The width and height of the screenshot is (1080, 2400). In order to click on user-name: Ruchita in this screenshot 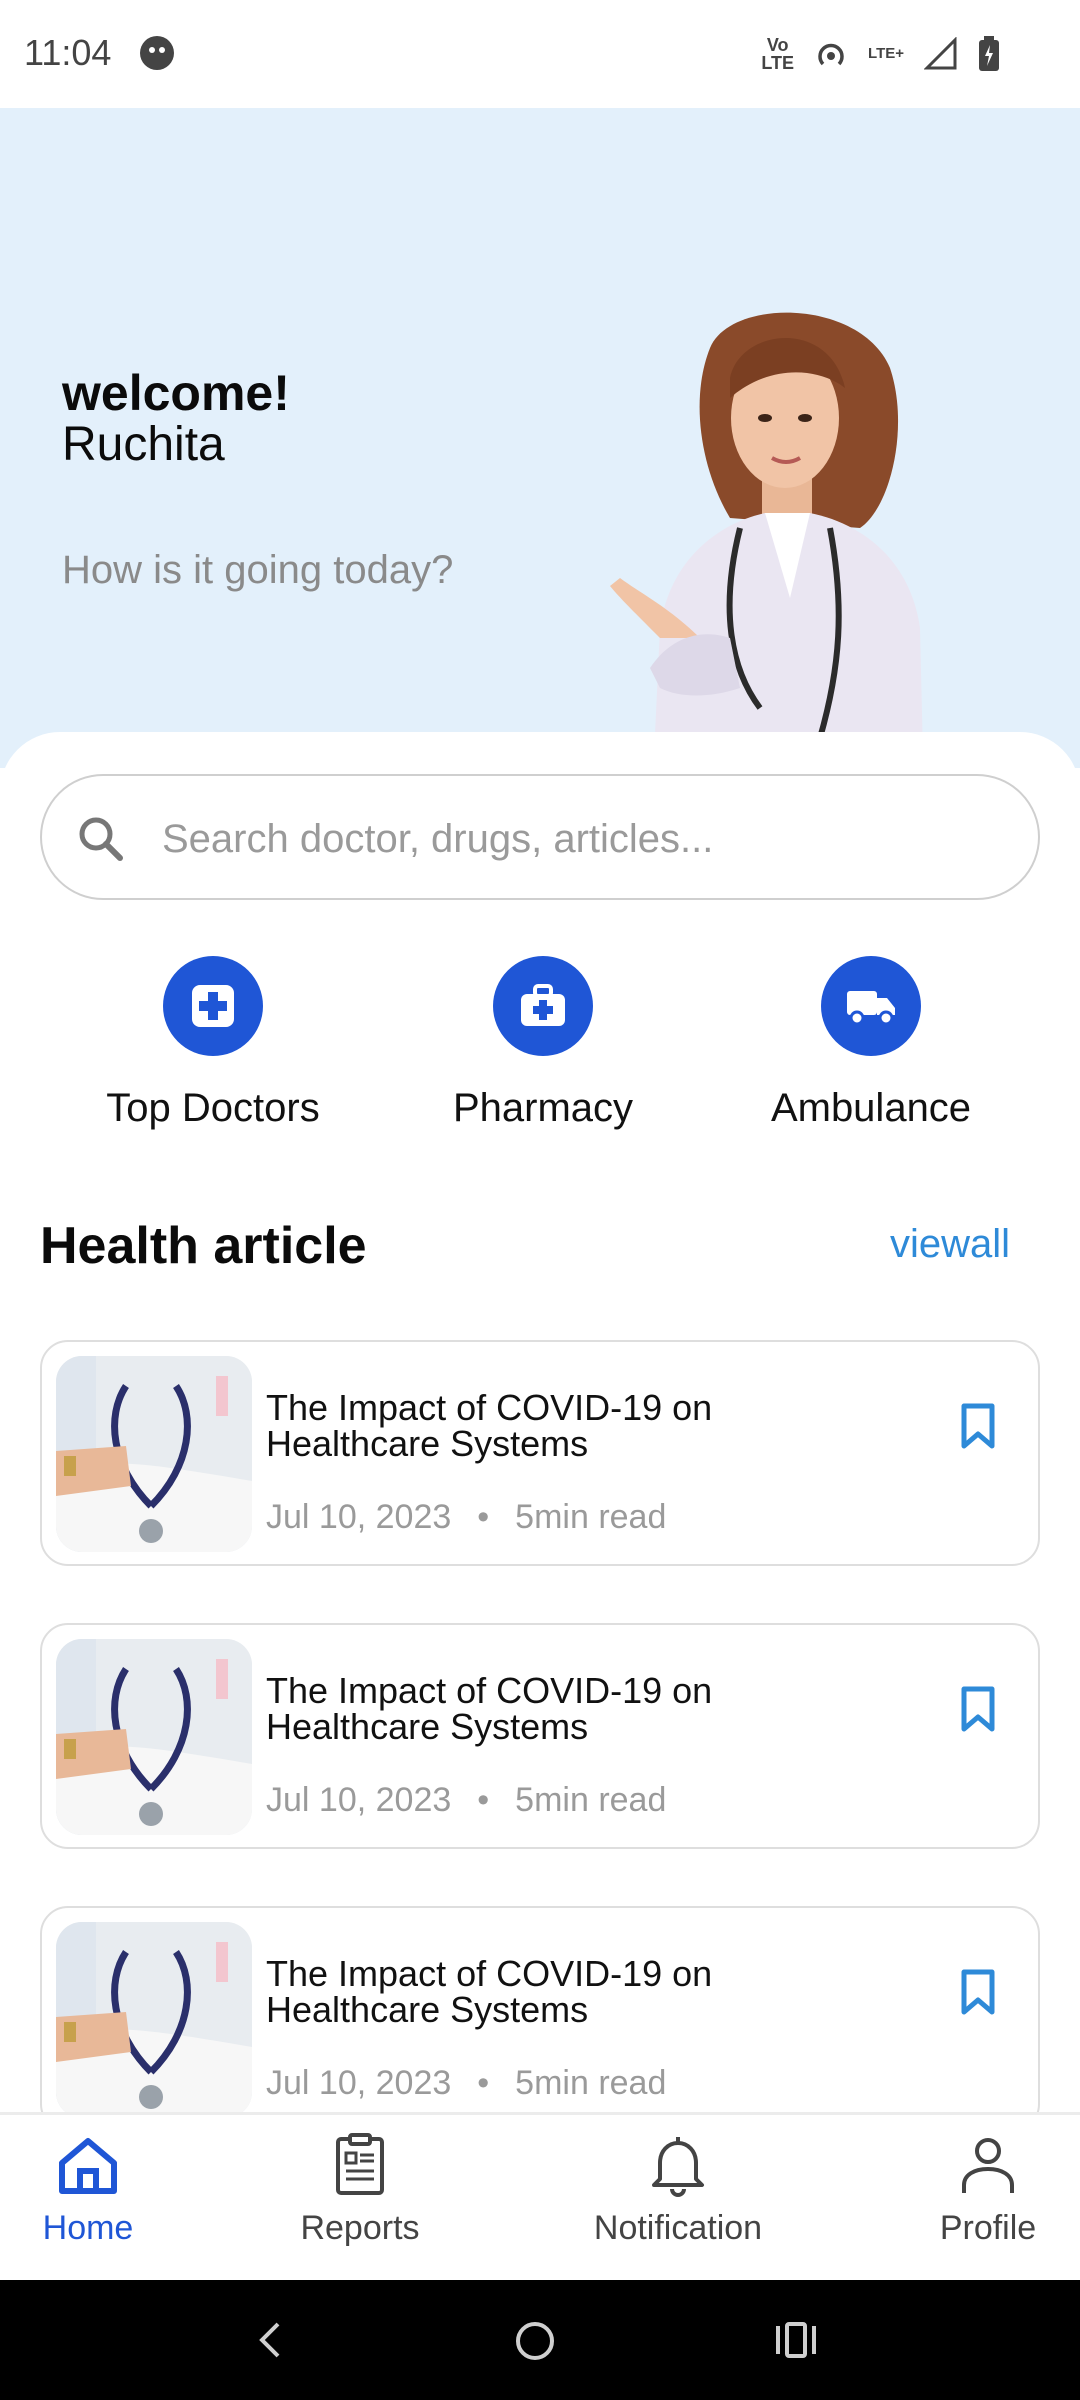, I will do `click(143, 444)`.